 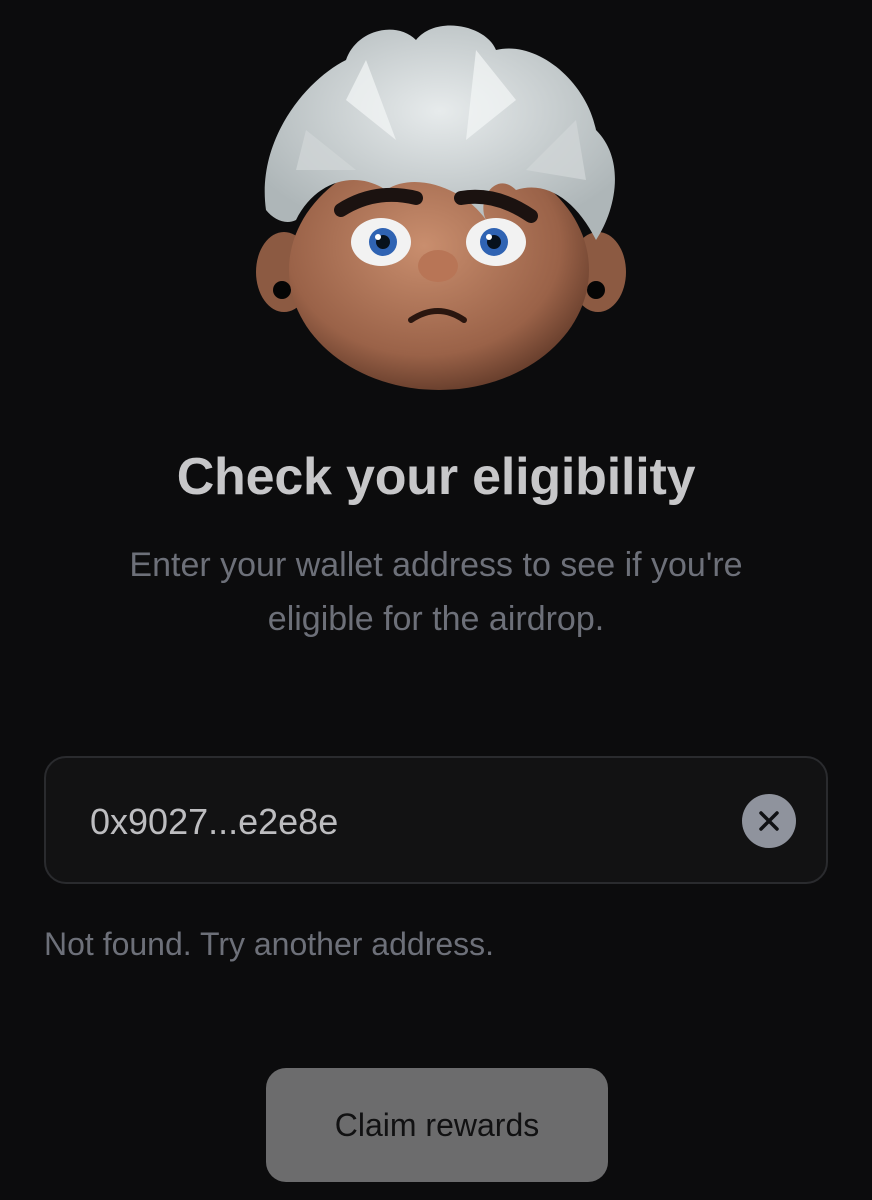 I want to click on clear-address-button, so click(x=769, y=821).